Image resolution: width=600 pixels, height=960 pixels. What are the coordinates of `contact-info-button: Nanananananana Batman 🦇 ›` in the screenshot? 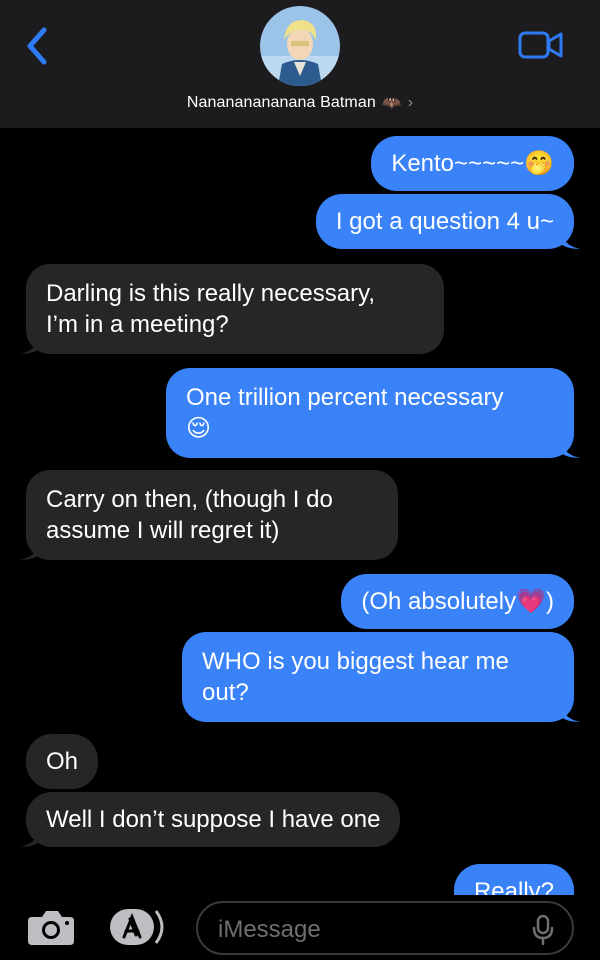 It's located at (300, 103).